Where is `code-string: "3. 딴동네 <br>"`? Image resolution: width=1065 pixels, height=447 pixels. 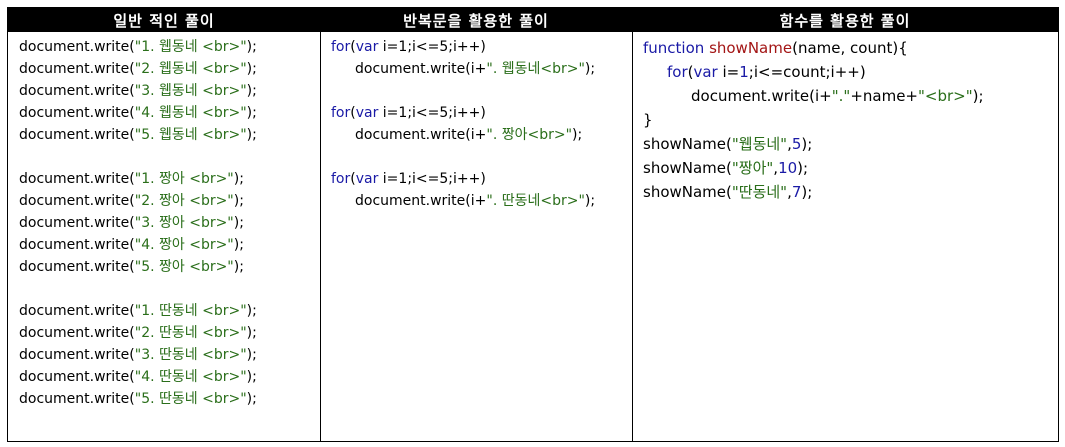 code-string: "3. 딴동네 <br>" is located at coordinates (190, 355).